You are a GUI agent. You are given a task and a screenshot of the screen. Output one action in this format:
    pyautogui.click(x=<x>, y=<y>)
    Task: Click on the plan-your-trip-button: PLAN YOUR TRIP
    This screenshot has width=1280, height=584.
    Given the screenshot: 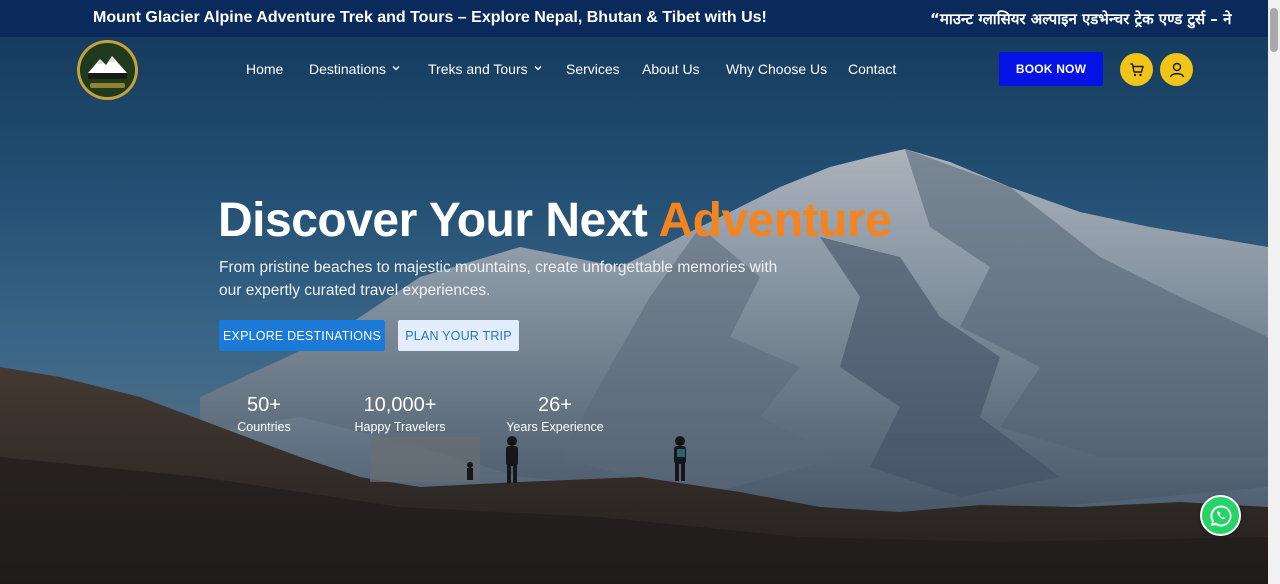 What is the action you would take?
    pyautogui.click(x=458, y=335)
    